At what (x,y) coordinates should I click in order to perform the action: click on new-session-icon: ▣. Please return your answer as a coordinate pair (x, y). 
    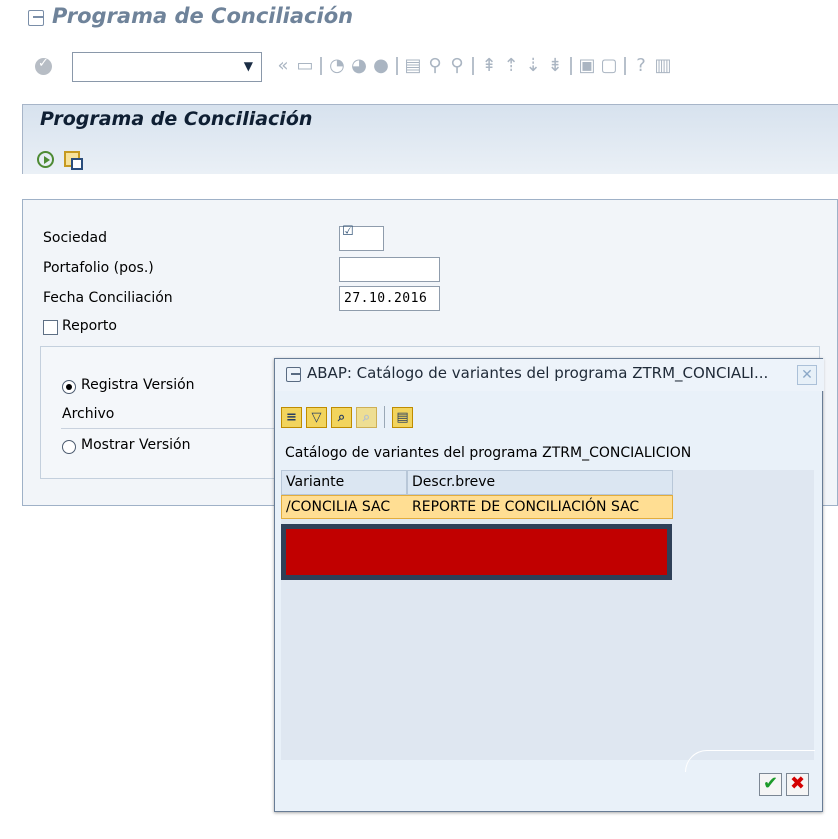
    Looking at the image, I should click on (587, 65).